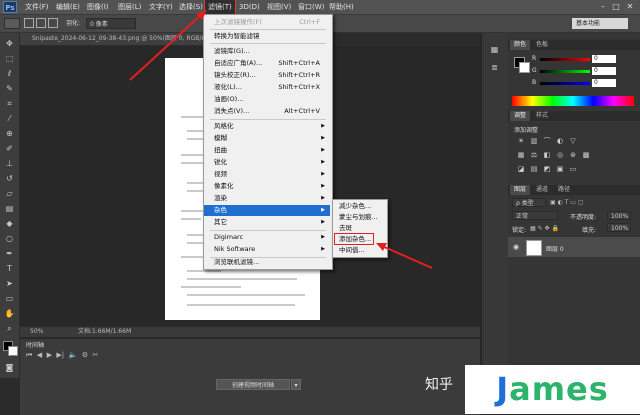 Image resolution: width=640 pixels, height=415 pixels. I want to click on james-logo: James, so click(552, 389).